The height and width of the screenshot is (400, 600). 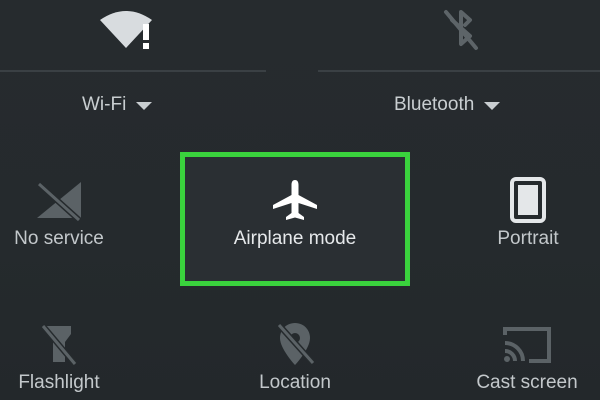 I want to click on tile-label: Location, so click(x=295, y=382).